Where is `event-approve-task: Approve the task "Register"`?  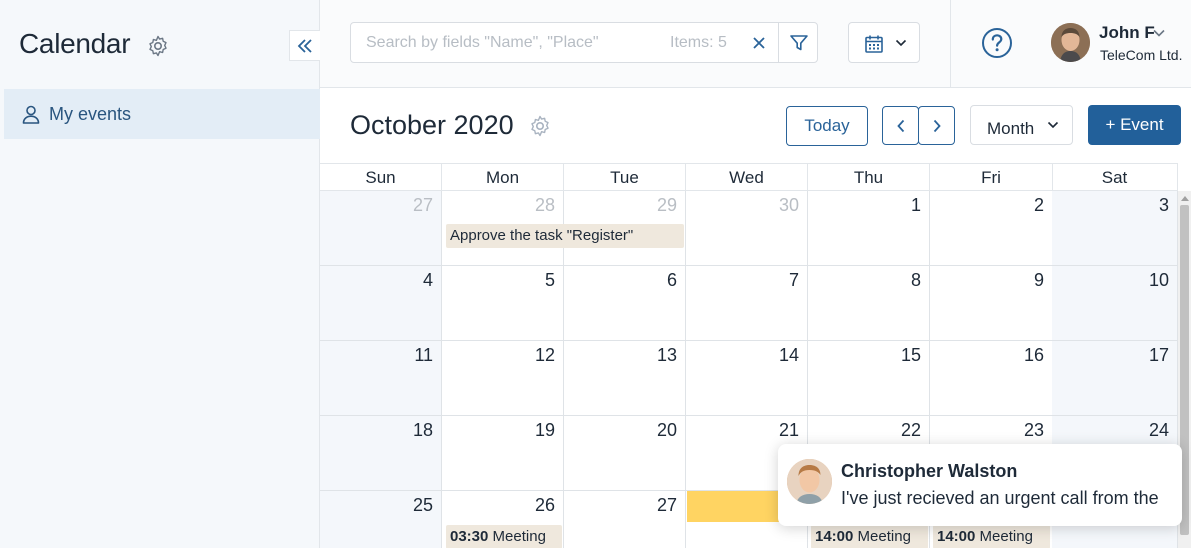 event-approve-task: Approve the task "Register" is located at coordinates (565, 236).